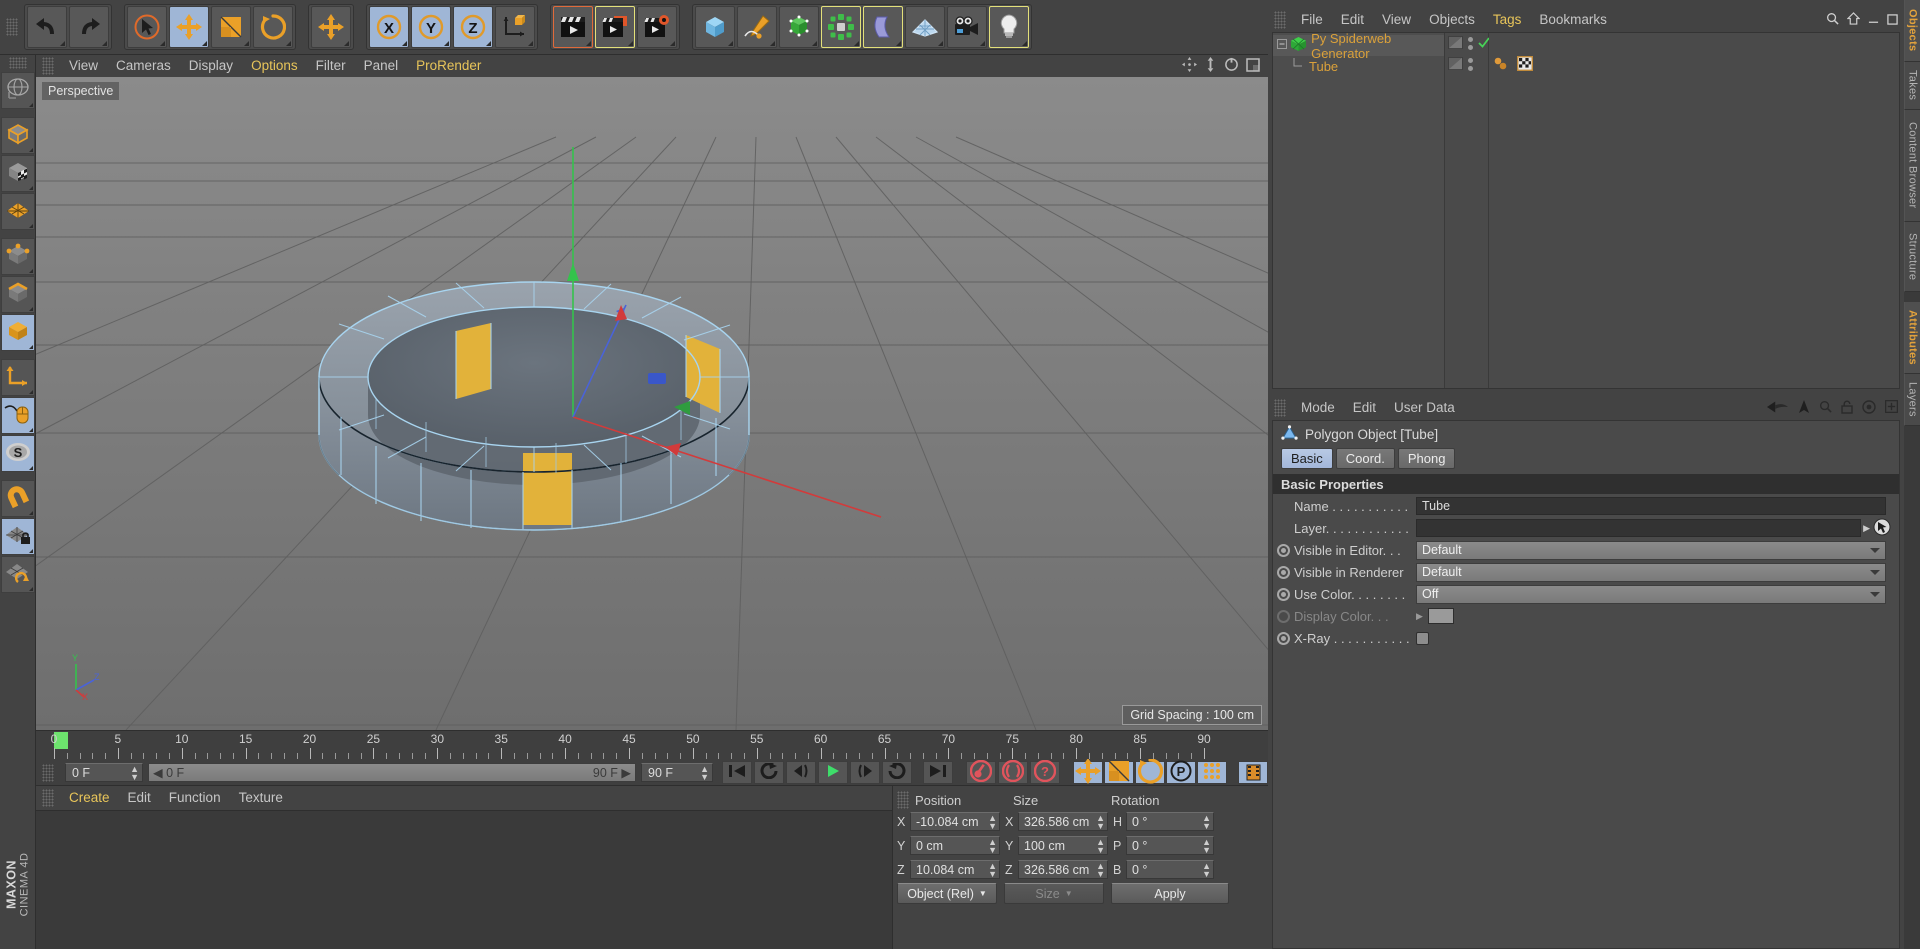 The image size is (1920, 949). What do you see at coordinates (189, 27) in the screenshot?
I see `move-tool-button` at bounding box center [189, 27].